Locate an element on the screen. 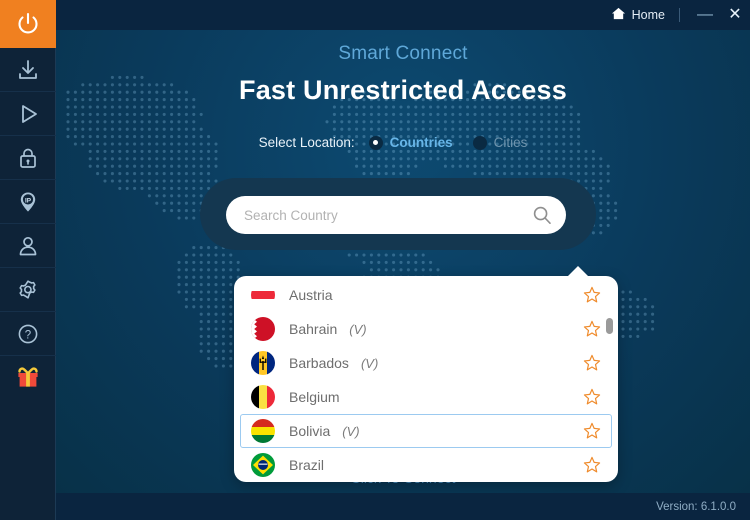 The image size is (750, 520). power-icon is located at coordinates (28, 24).